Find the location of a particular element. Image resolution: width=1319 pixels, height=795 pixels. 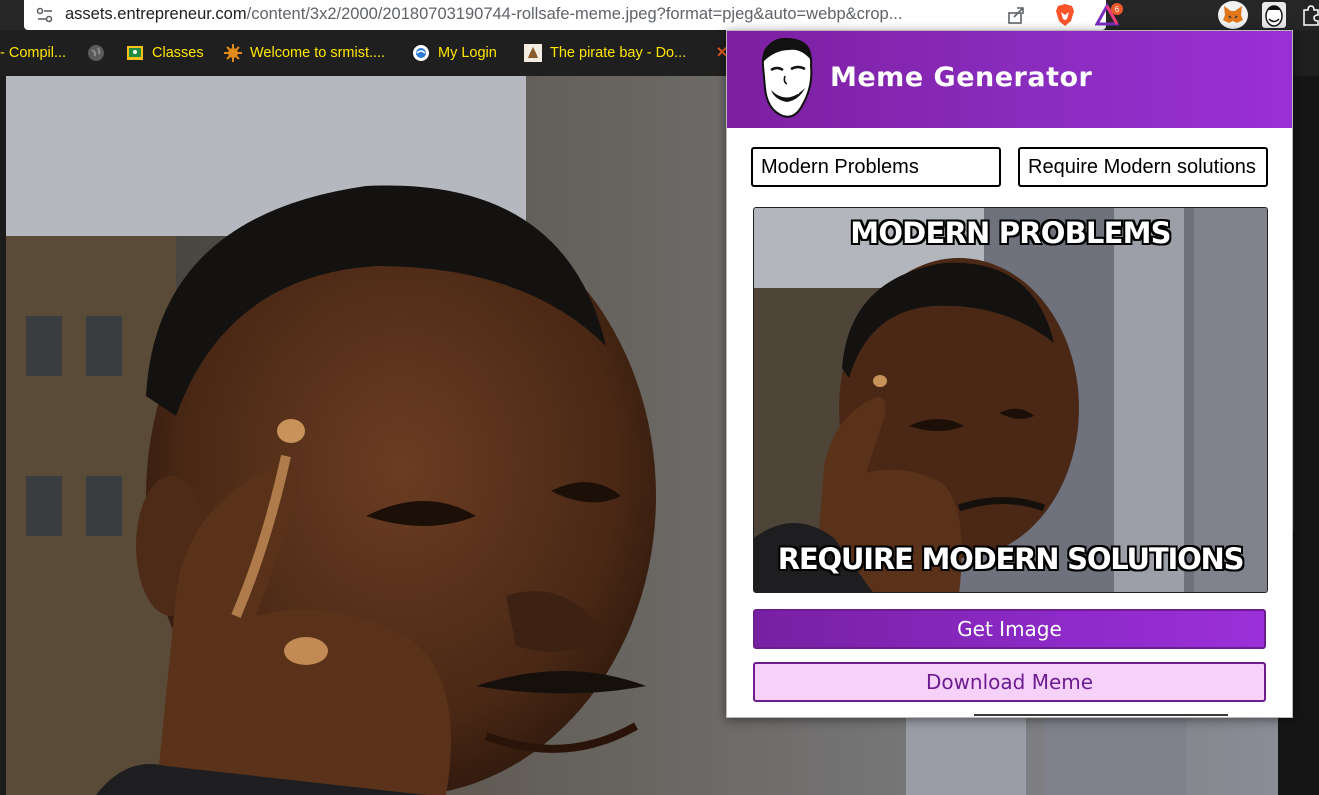

top-text-input is located at coordinates (876, 167).